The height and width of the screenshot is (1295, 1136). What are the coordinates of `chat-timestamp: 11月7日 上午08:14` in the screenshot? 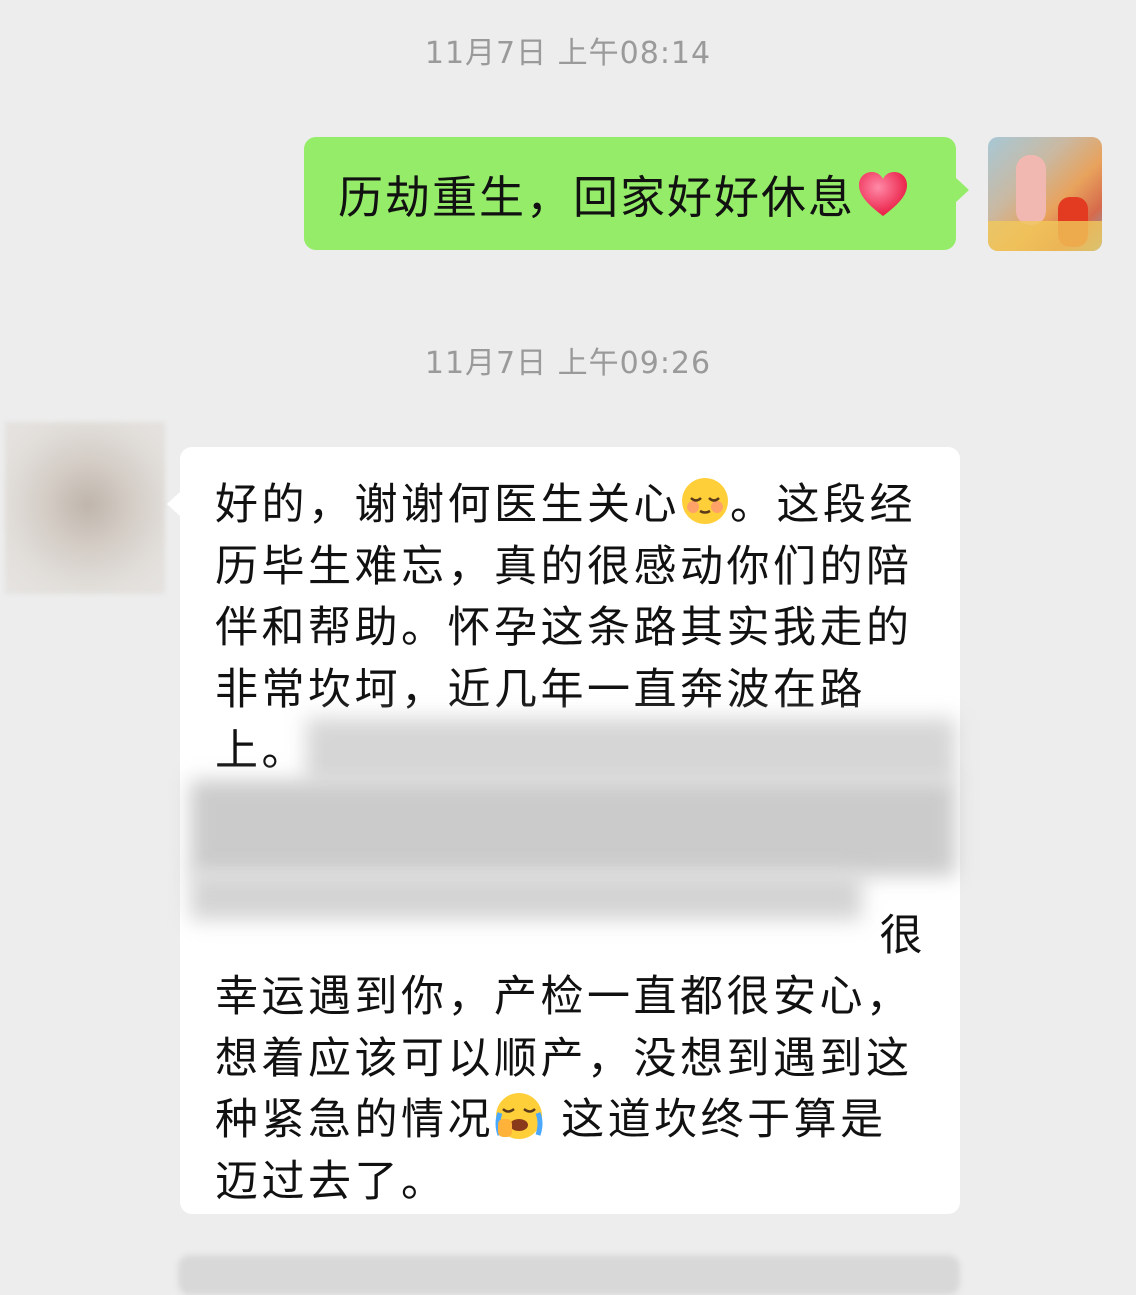 It's located at (568, 53).